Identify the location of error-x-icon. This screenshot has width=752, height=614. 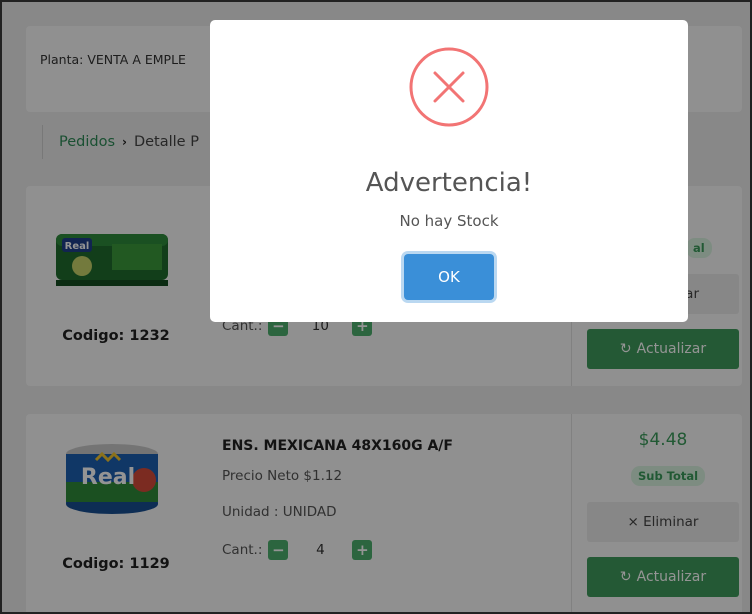
(449, 87).